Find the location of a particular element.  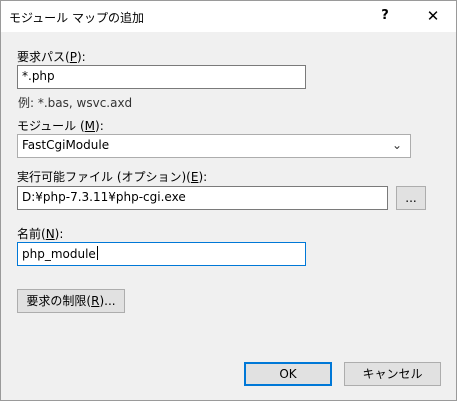

name-input: php_module is located at coordinates (161, 254).